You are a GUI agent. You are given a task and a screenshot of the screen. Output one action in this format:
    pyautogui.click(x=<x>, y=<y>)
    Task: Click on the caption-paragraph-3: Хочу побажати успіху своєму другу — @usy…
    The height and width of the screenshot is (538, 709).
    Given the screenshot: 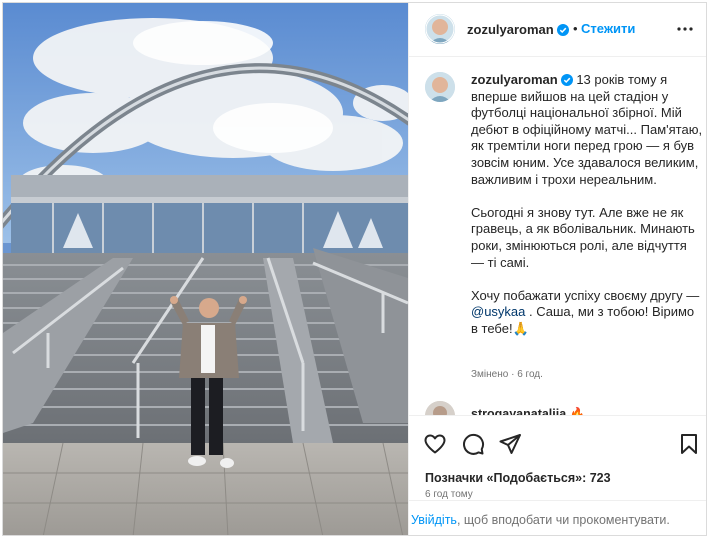 What is the action you would take?
    pyautogui.click(x=587, y=313)
    